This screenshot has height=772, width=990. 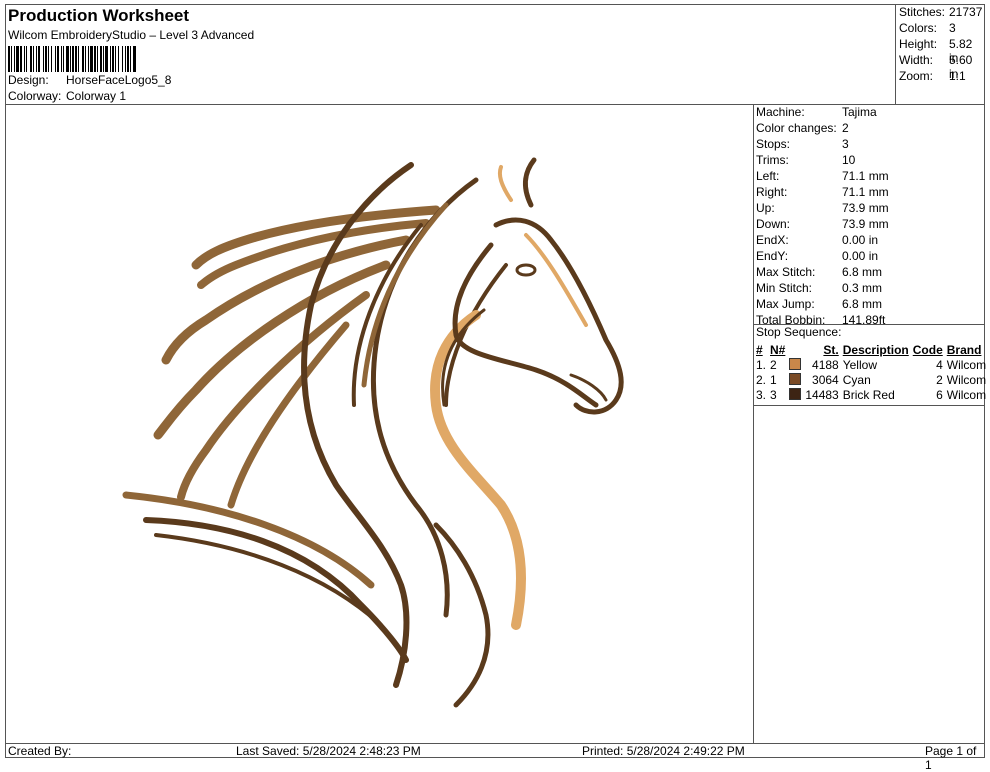 I want to click on colorway-row: Colorway: Colorway 1, so click(x=67, y=96).